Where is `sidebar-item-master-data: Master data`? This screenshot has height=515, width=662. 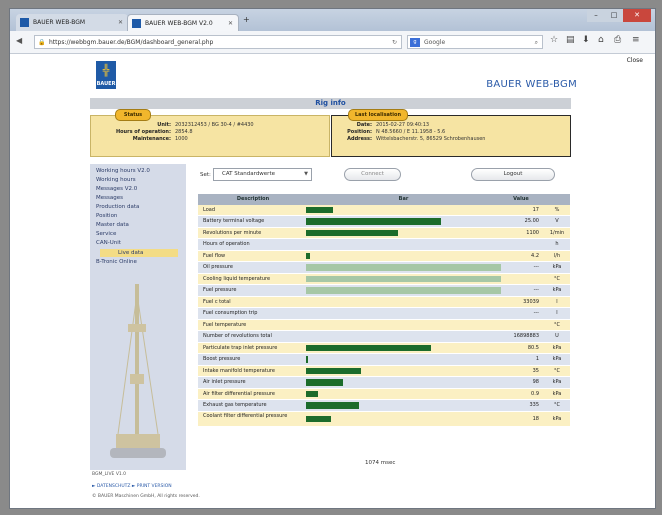 sidebar-item-master-data: Master data is located at coordinates (112, 225).